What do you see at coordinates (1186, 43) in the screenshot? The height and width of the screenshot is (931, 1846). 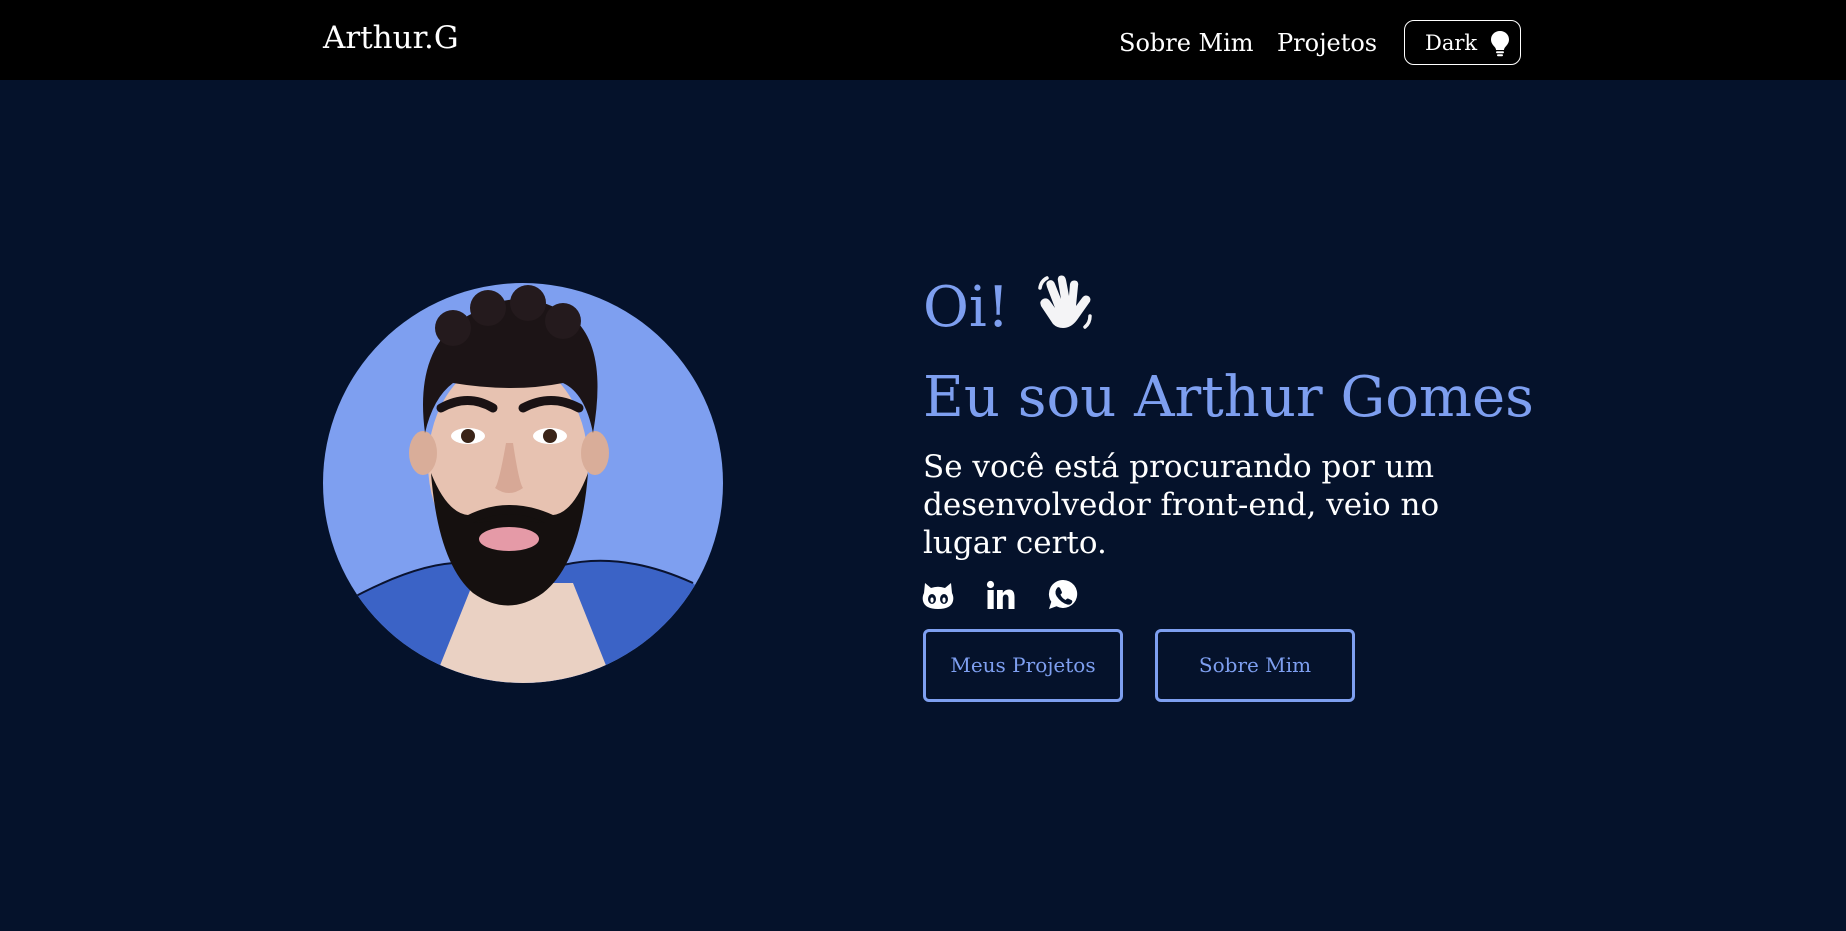 I see `nav-link-sobre-mim: Sobre Mim` at bounding box center [1186, 43].